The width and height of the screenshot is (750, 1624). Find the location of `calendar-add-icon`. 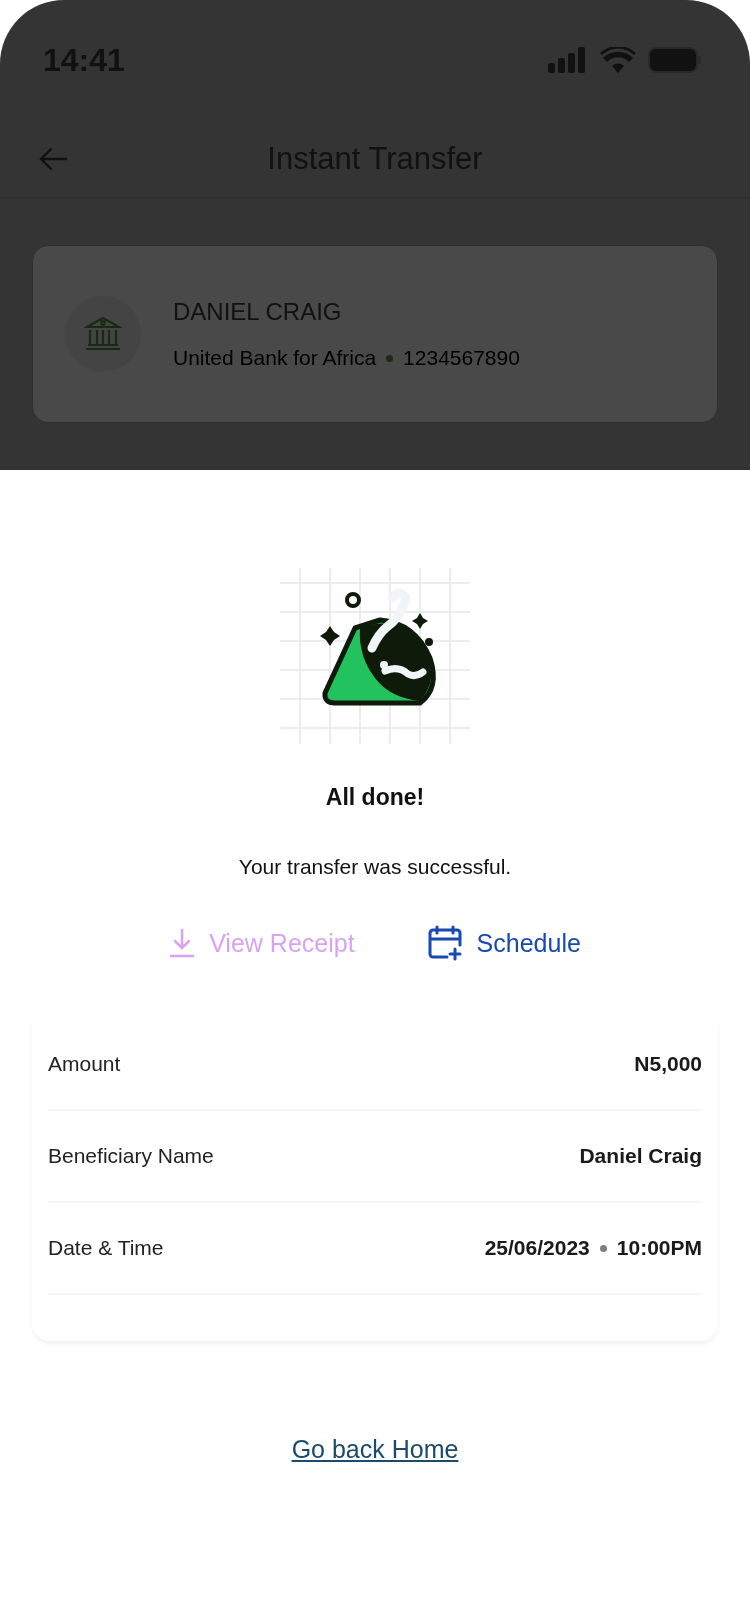

calendar-add-icon is located at coordinates (444, 943).